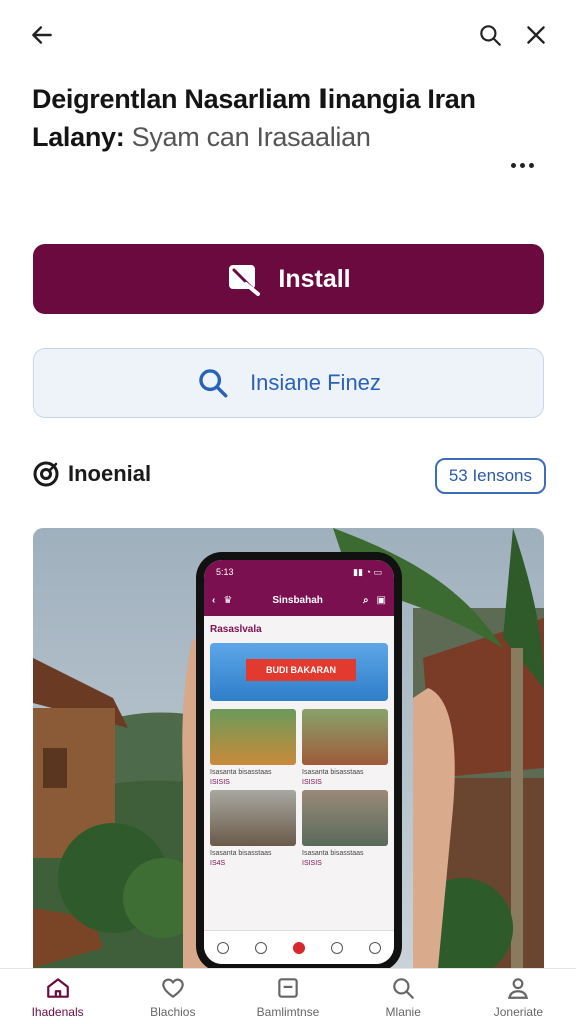 Image resolution: width=576 pixels, height=1024 pixels. What do you see at coordinates (490, 476) in the screenshot?
I see `lessons-badge: 53 Iensons` at bounding box center [490, 476].